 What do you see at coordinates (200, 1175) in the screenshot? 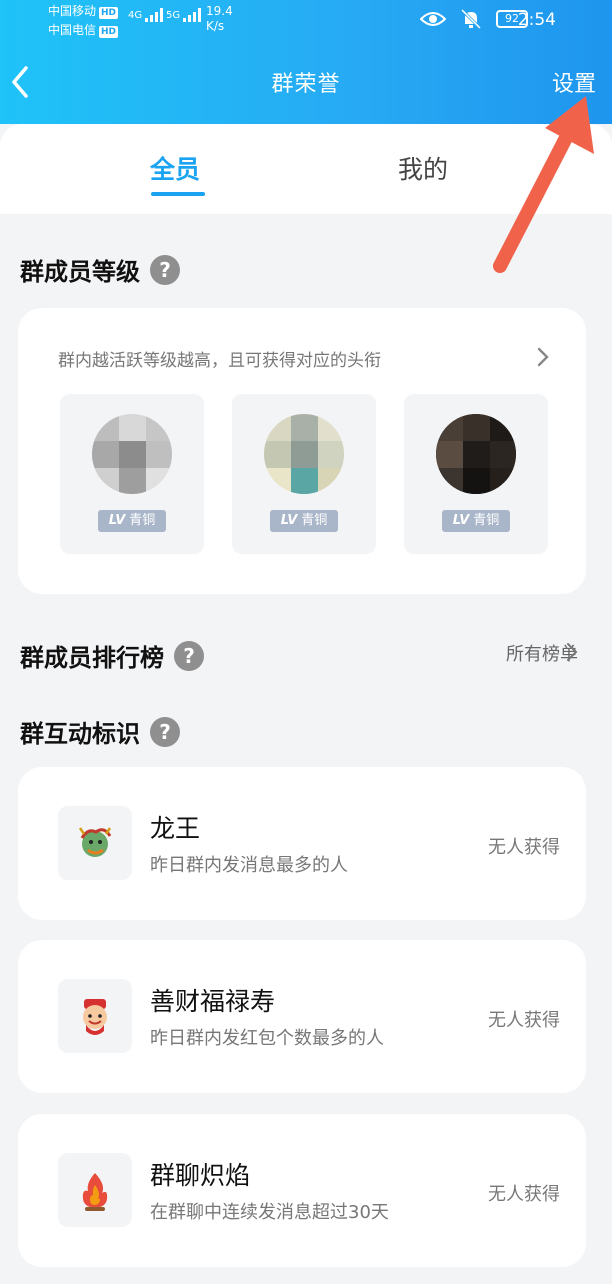
I see `identity-name: 群聊炽焰` at bounding box center [200, 1175].